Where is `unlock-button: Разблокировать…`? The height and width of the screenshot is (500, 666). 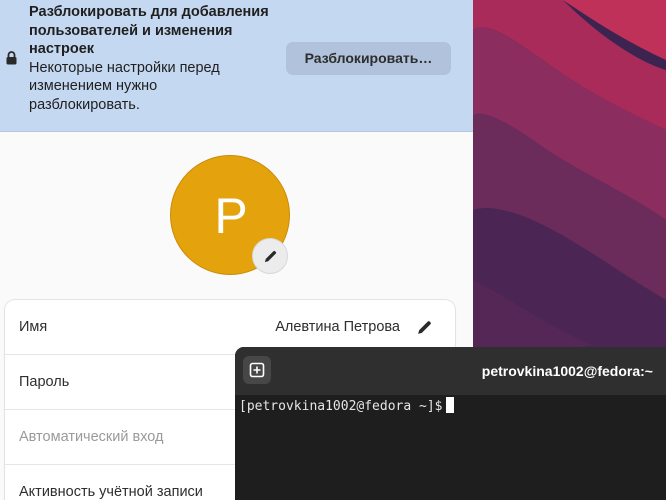
unlock-button: Разблокировать… is located at coordinates (368, 58).